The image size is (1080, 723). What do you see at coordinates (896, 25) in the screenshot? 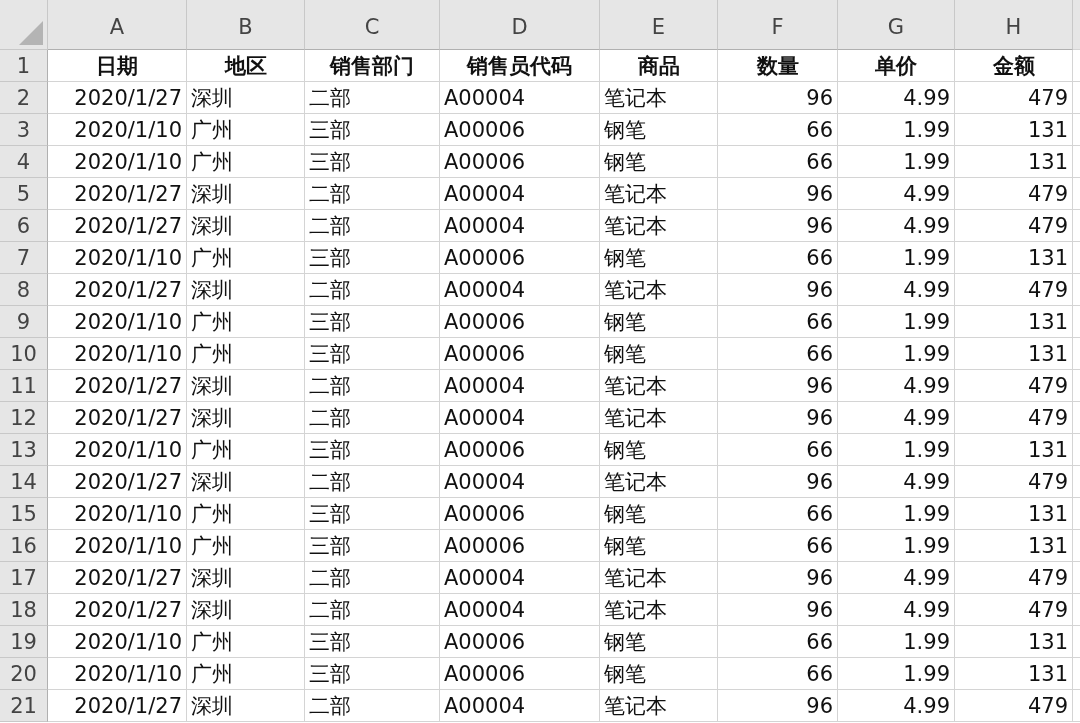
I see `column-header: G` at bounding box center [896, 25].